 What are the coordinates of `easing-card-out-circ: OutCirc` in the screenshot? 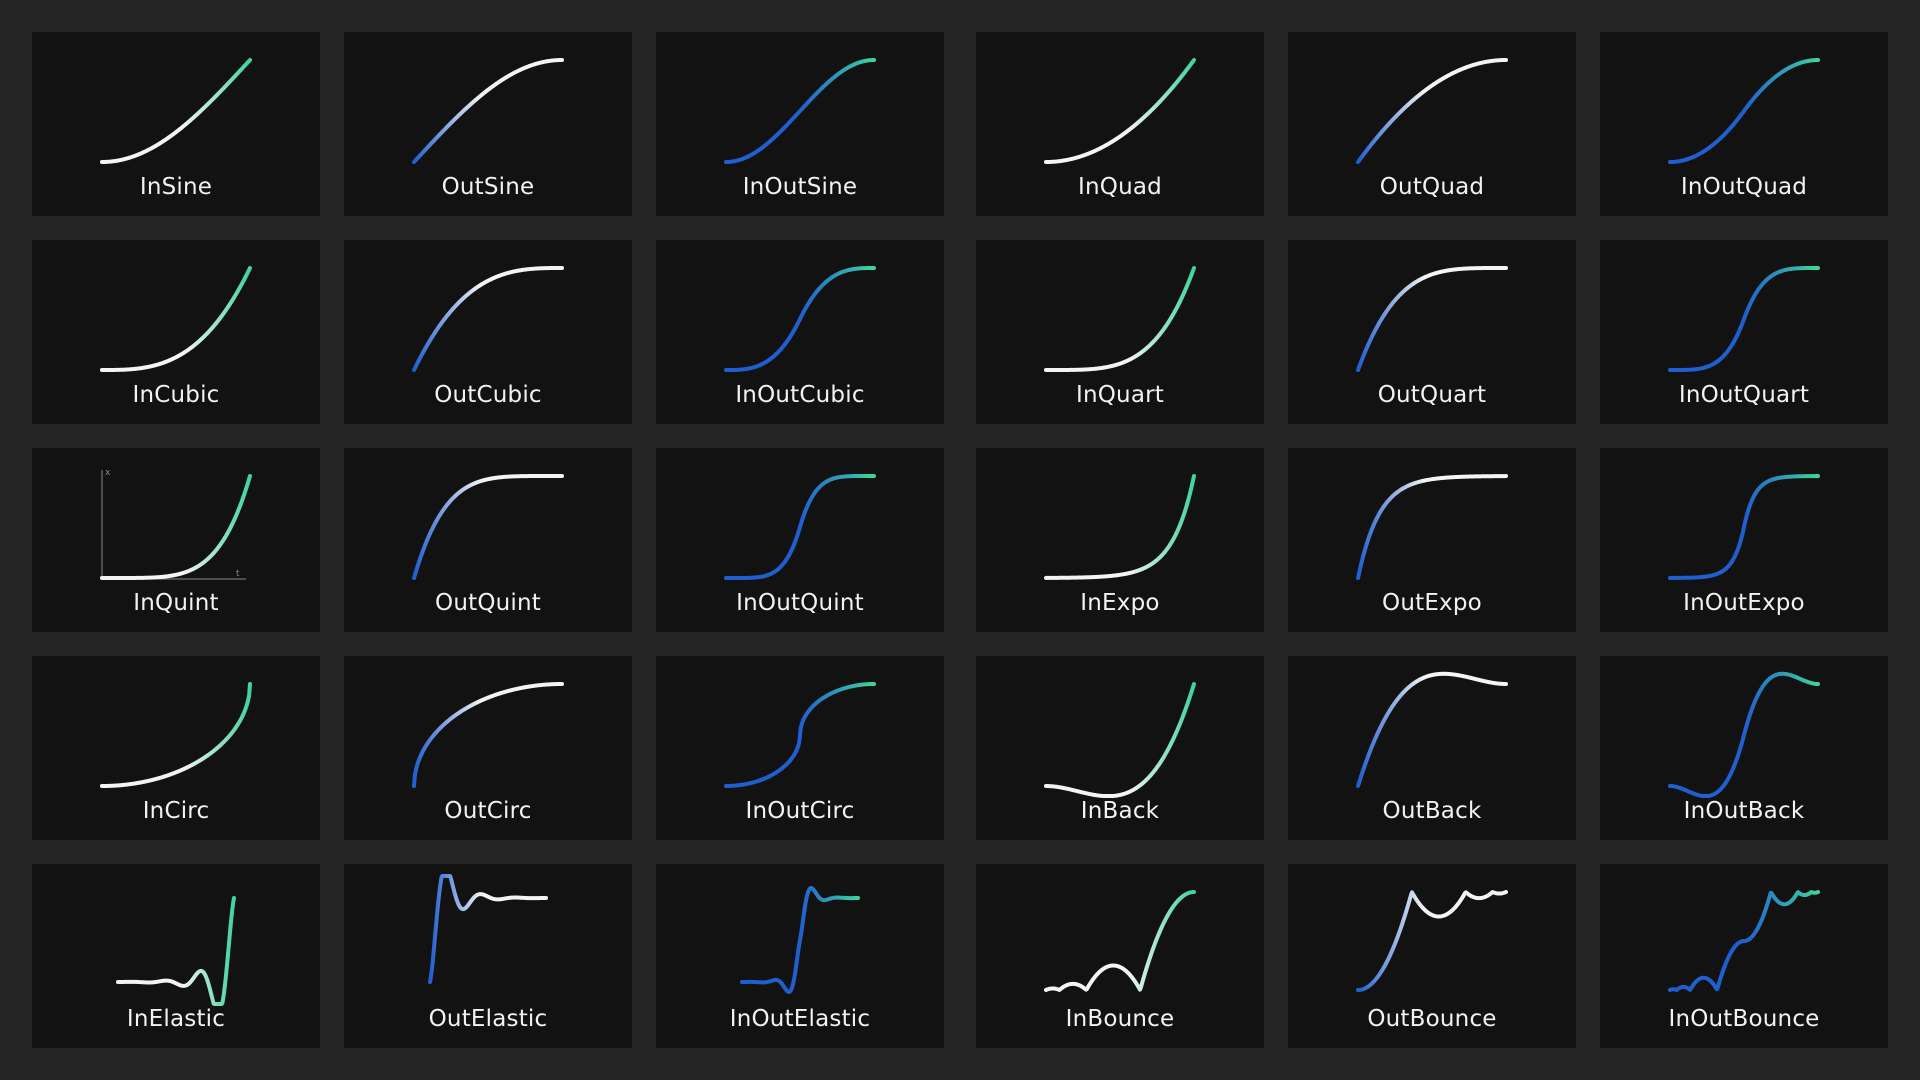 It's located at (488, 748).